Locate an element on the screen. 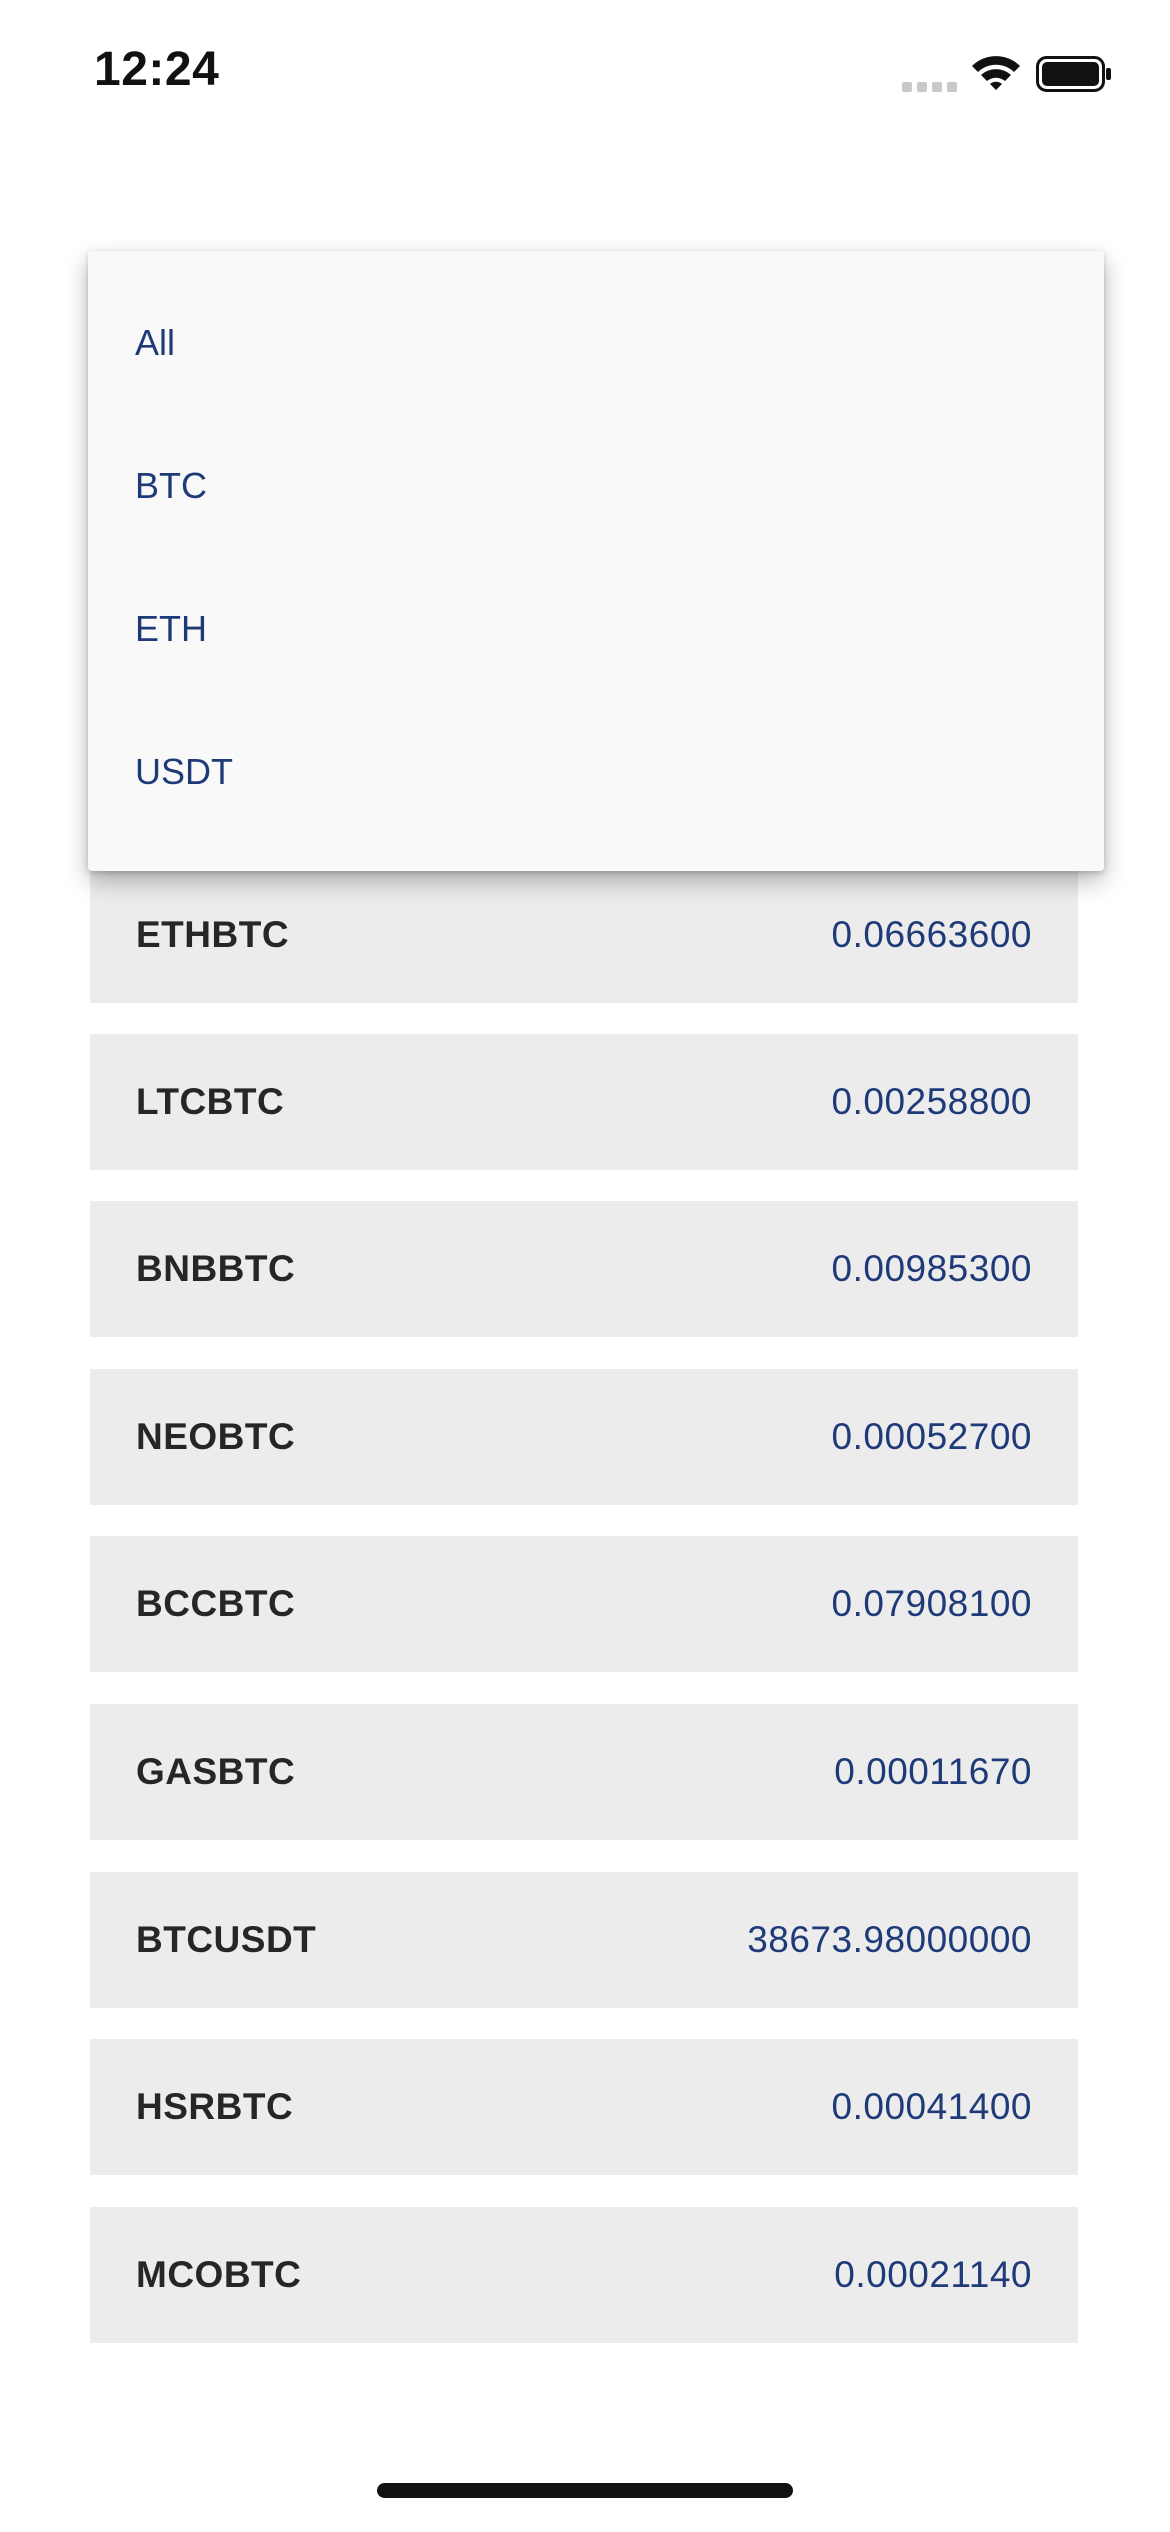  menu-item-label: All is located at coordinates (155, 342).